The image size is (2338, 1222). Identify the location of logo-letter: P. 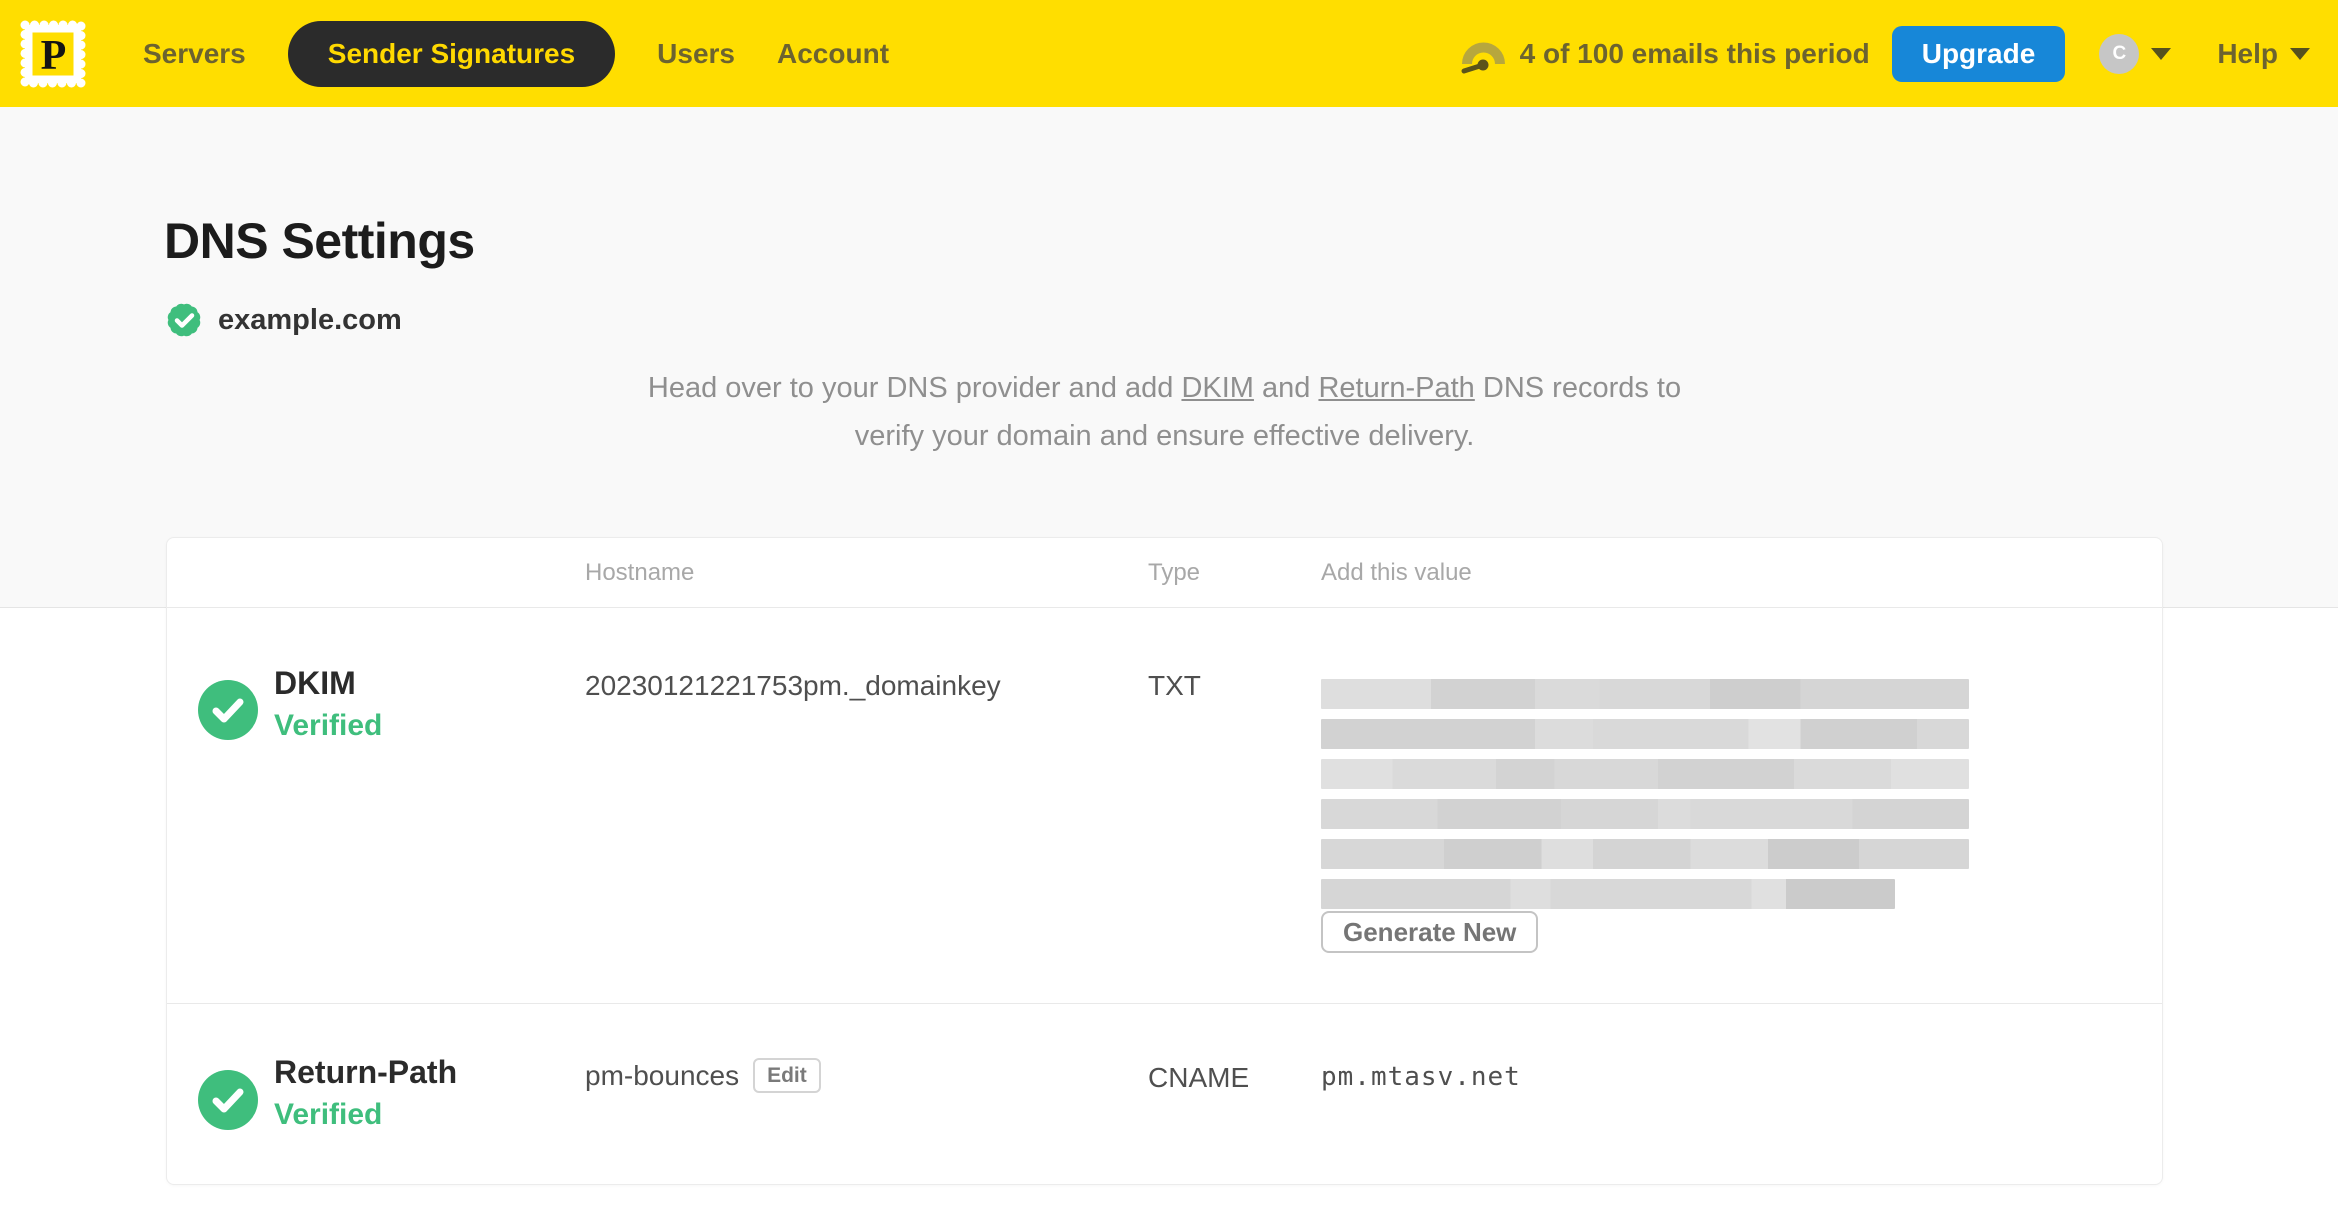
(54, 56).